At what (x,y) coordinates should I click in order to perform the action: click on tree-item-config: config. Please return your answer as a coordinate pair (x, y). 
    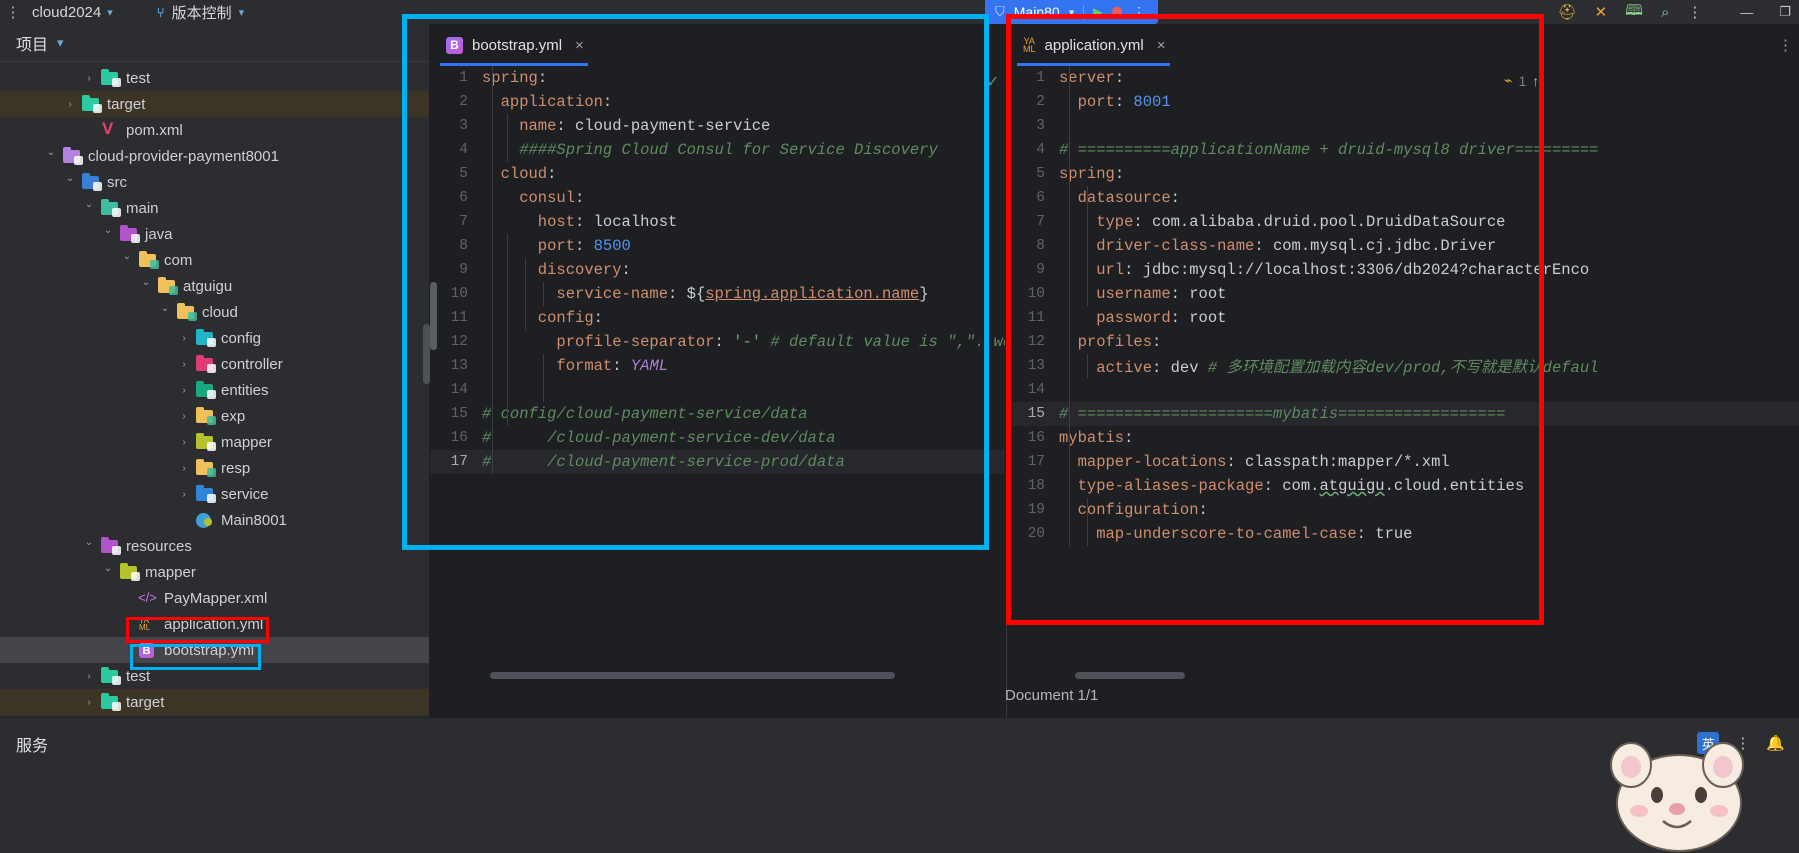
    Looking at the image, I should click on (214, 338).